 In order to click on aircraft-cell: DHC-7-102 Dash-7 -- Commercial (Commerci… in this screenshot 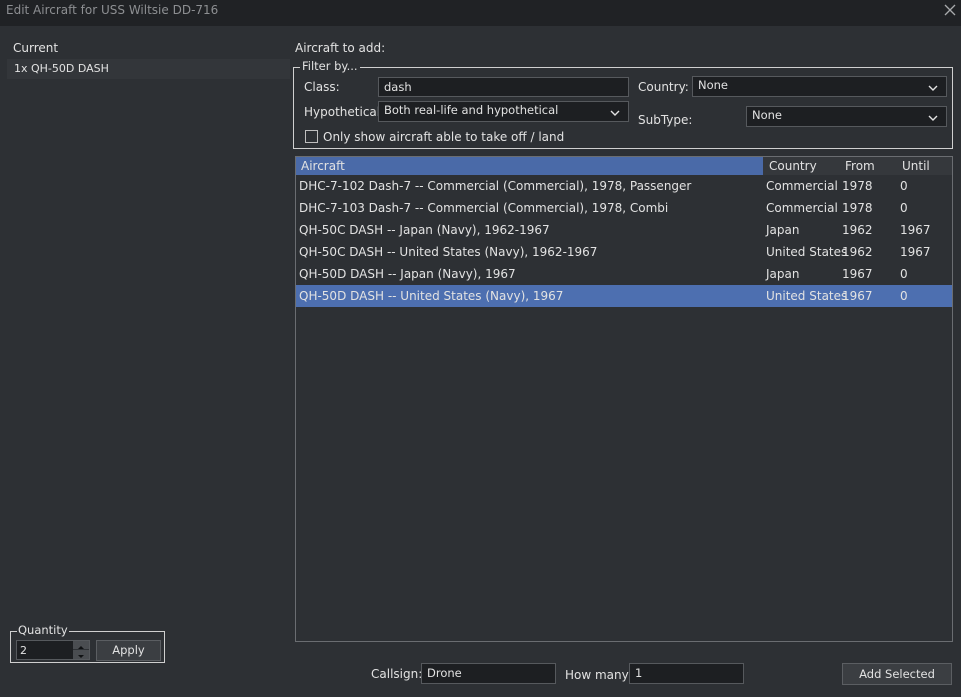, I will do `click(495, 186)`.